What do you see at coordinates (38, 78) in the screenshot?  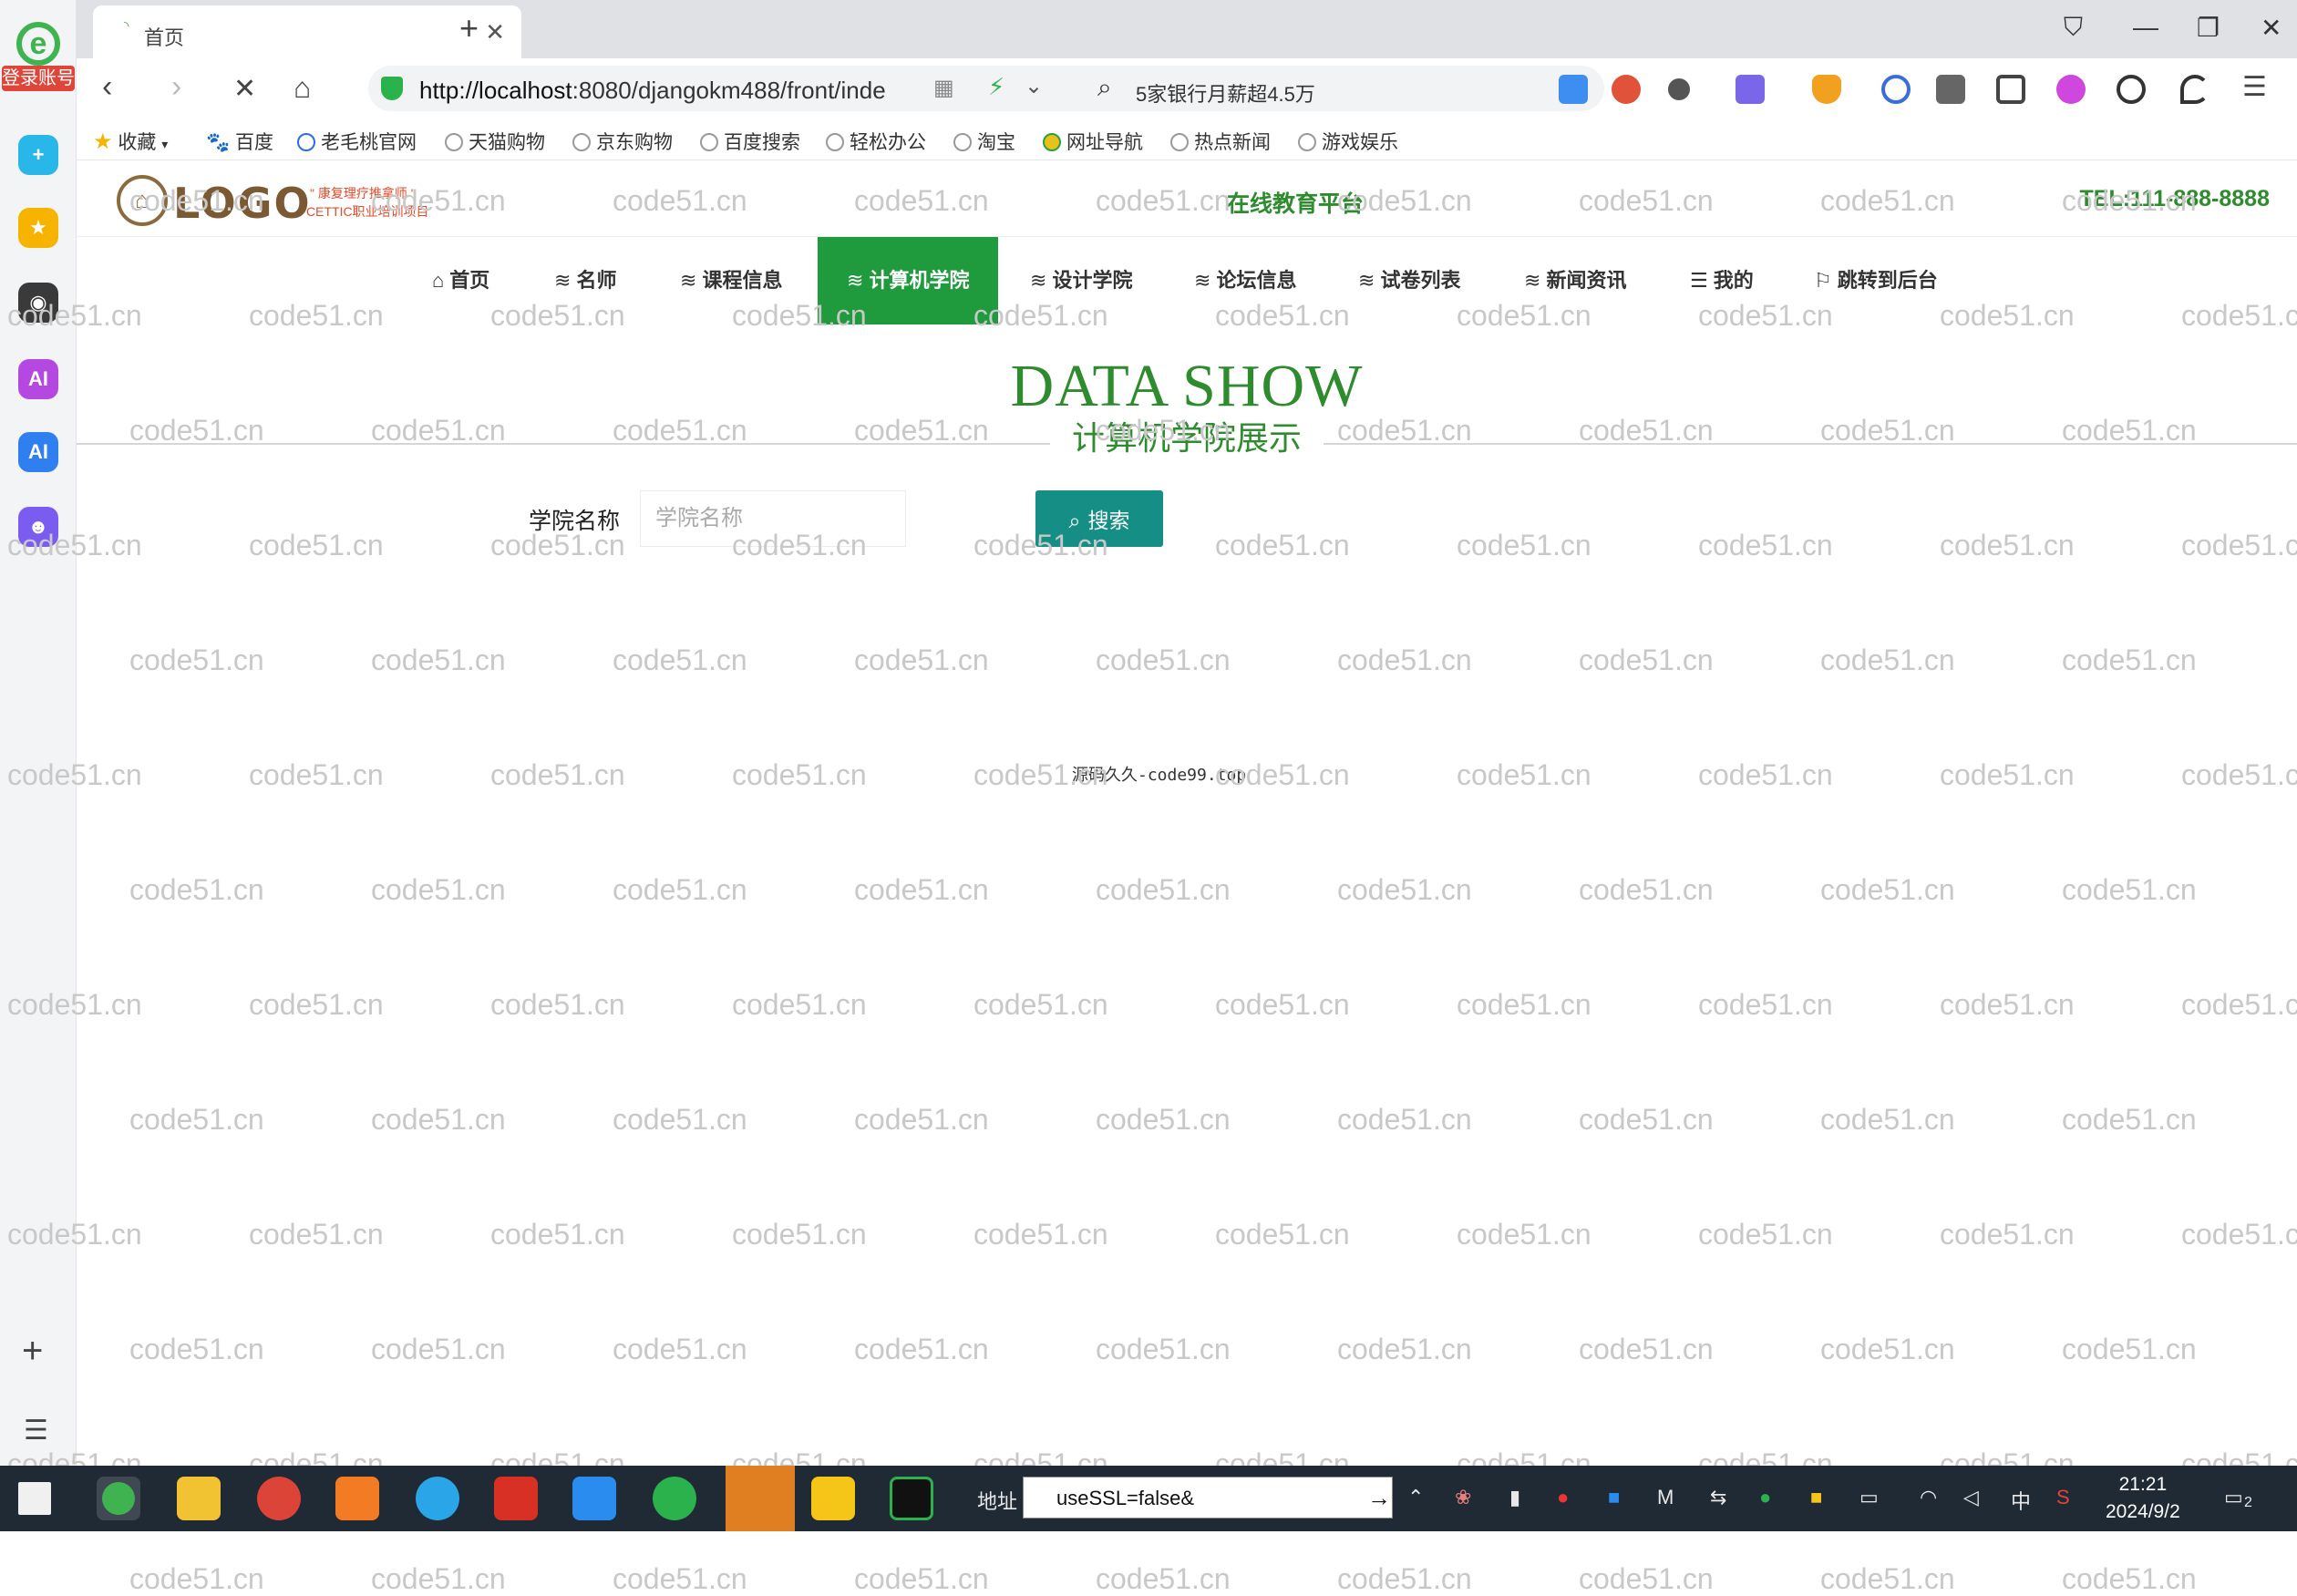 I see `login-account-badge: 登录账号` at bounding box center [38, 78].